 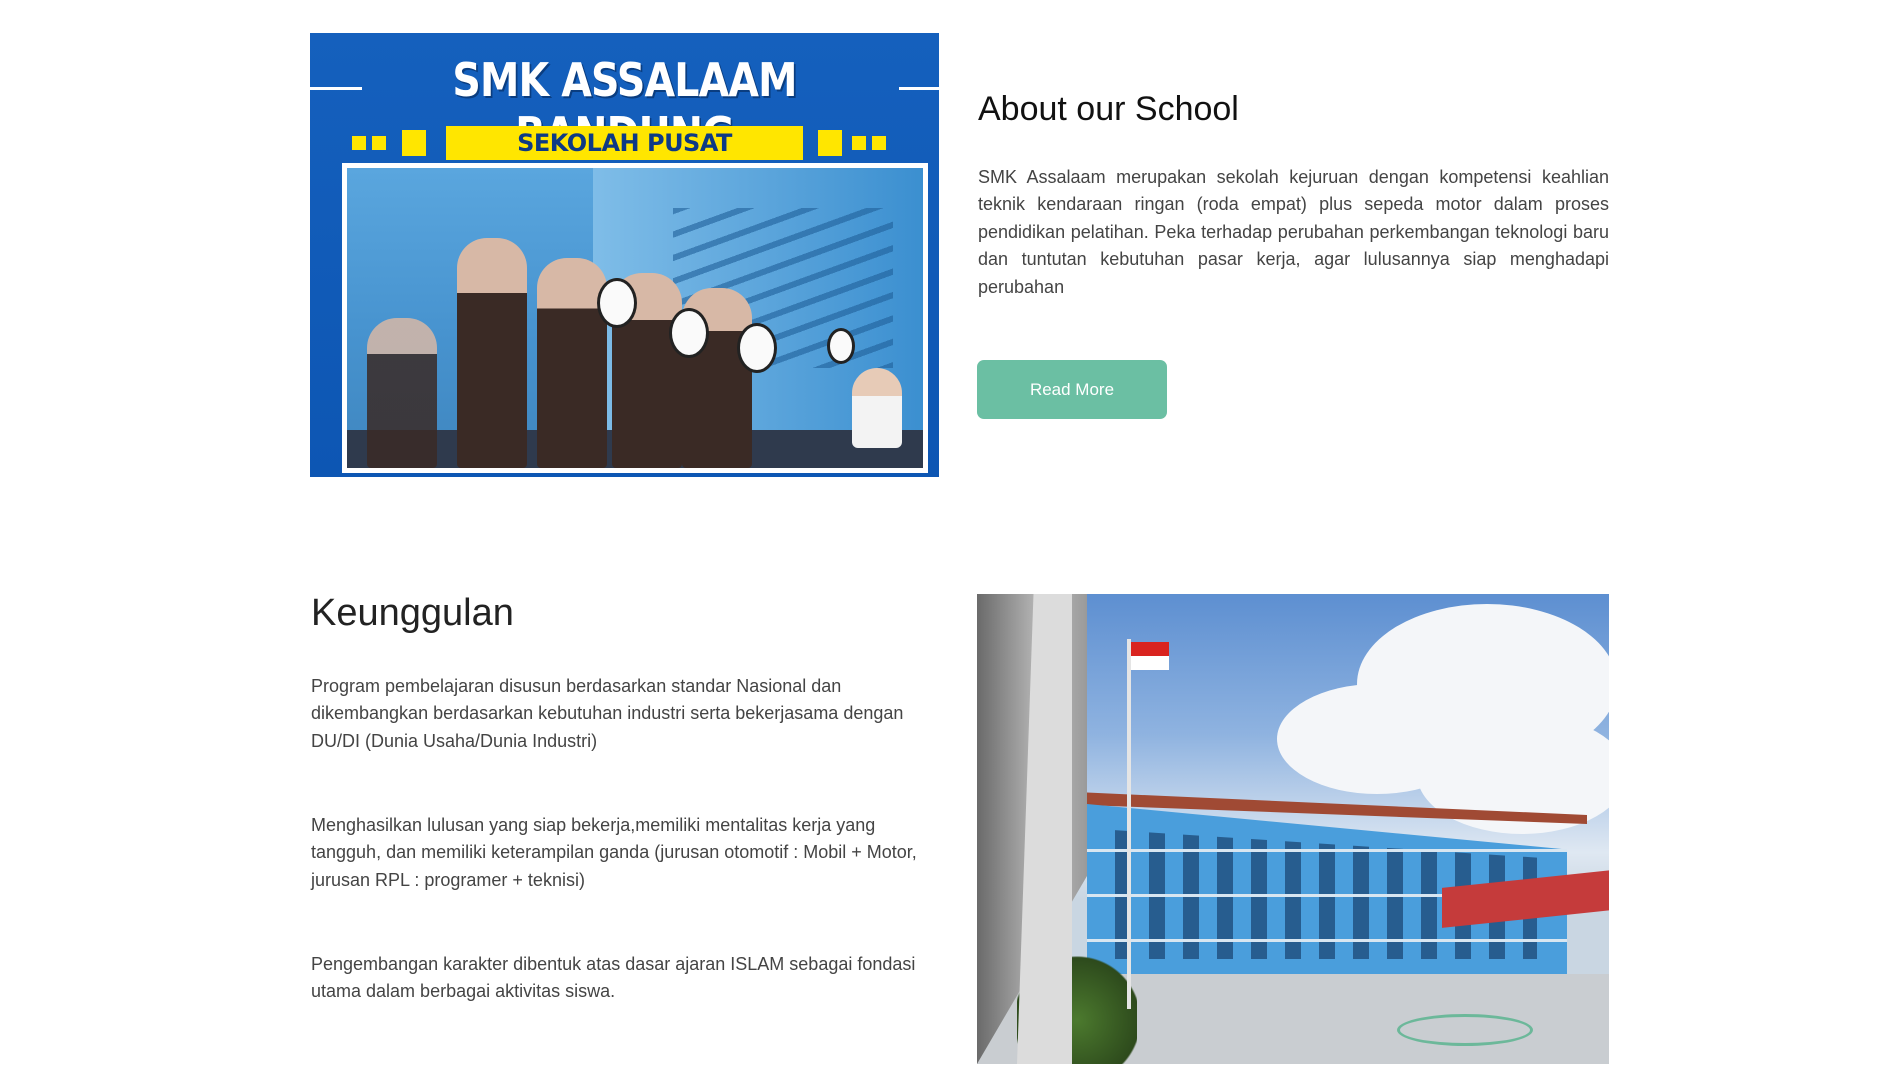 What do you see at coordinates (402, 393) in the screenshot?
I see `audience-figure` at bounding box center [402, 393].